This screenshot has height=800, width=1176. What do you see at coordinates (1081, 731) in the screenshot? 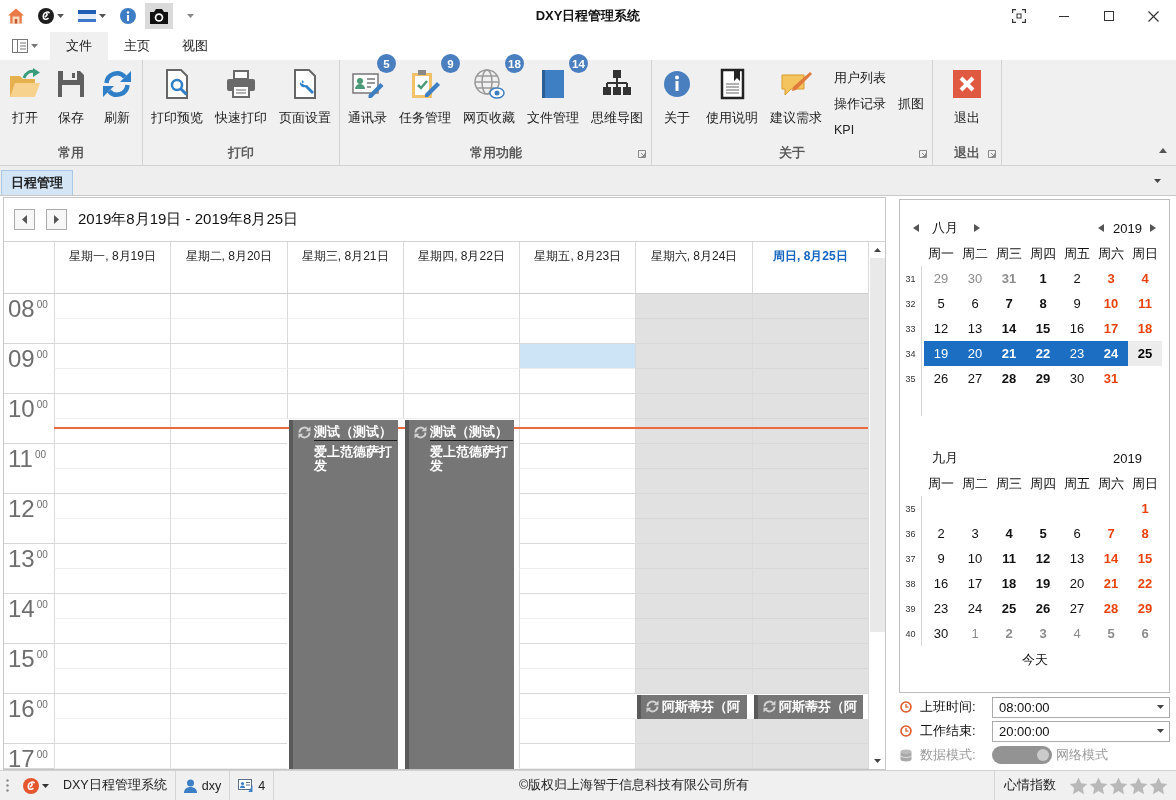
I see `time-dropdown: 20:00:00` at bounding box center [1081, 731].